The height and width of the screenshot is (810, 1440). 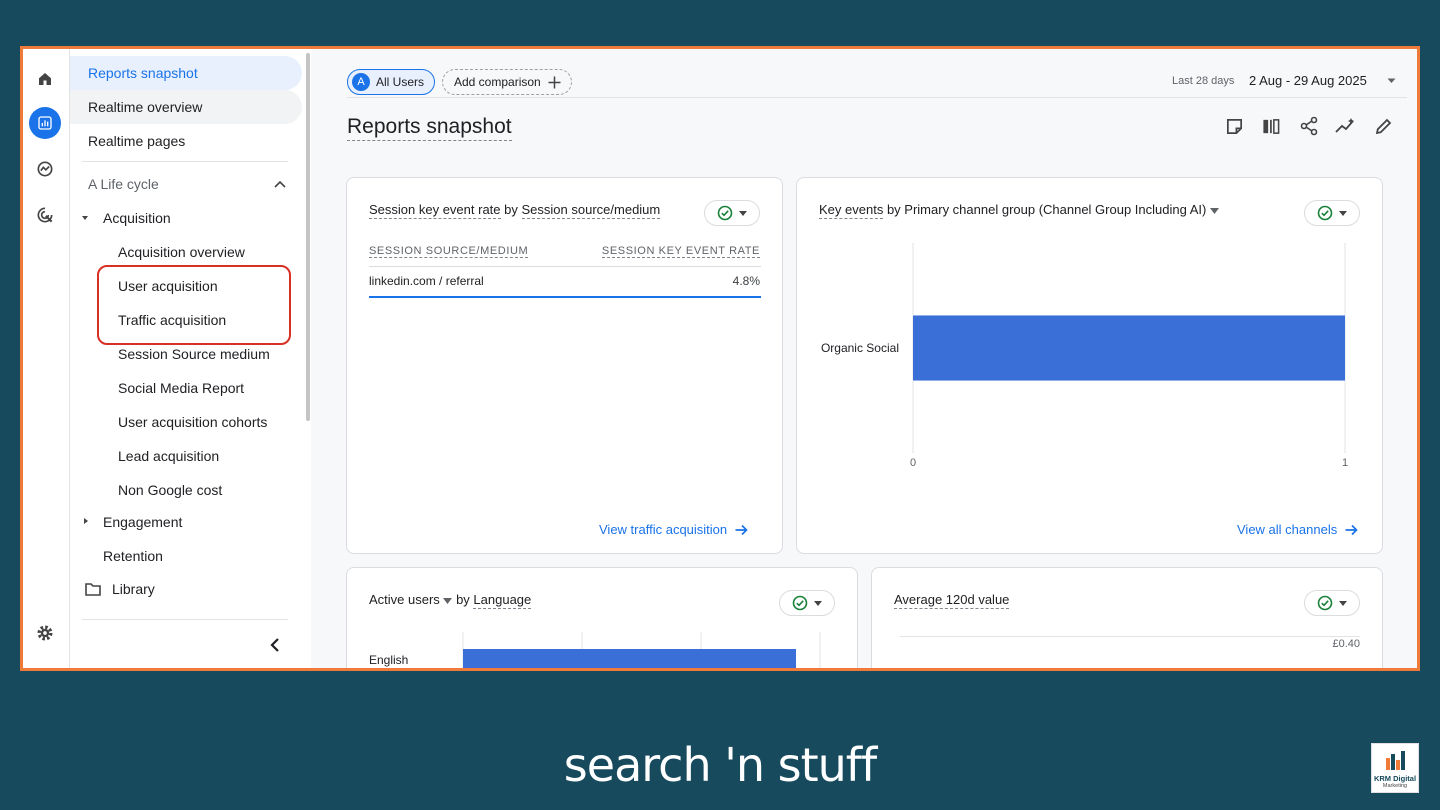 What do you see at coordinates (137, 218) in the screenshot?
I see `nav-acquisition: Acquisition` at bounding box center [137, 218].